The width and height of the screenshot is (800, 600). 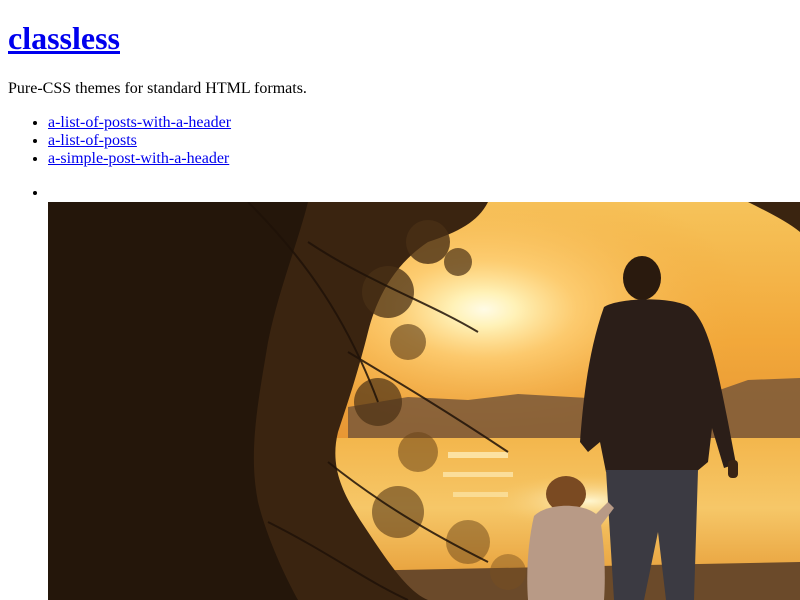 What do you see at coordinates (92, 140) in the screenshot?
I see `post-link: a-list-of-posts` at bounding box center [92, 140].